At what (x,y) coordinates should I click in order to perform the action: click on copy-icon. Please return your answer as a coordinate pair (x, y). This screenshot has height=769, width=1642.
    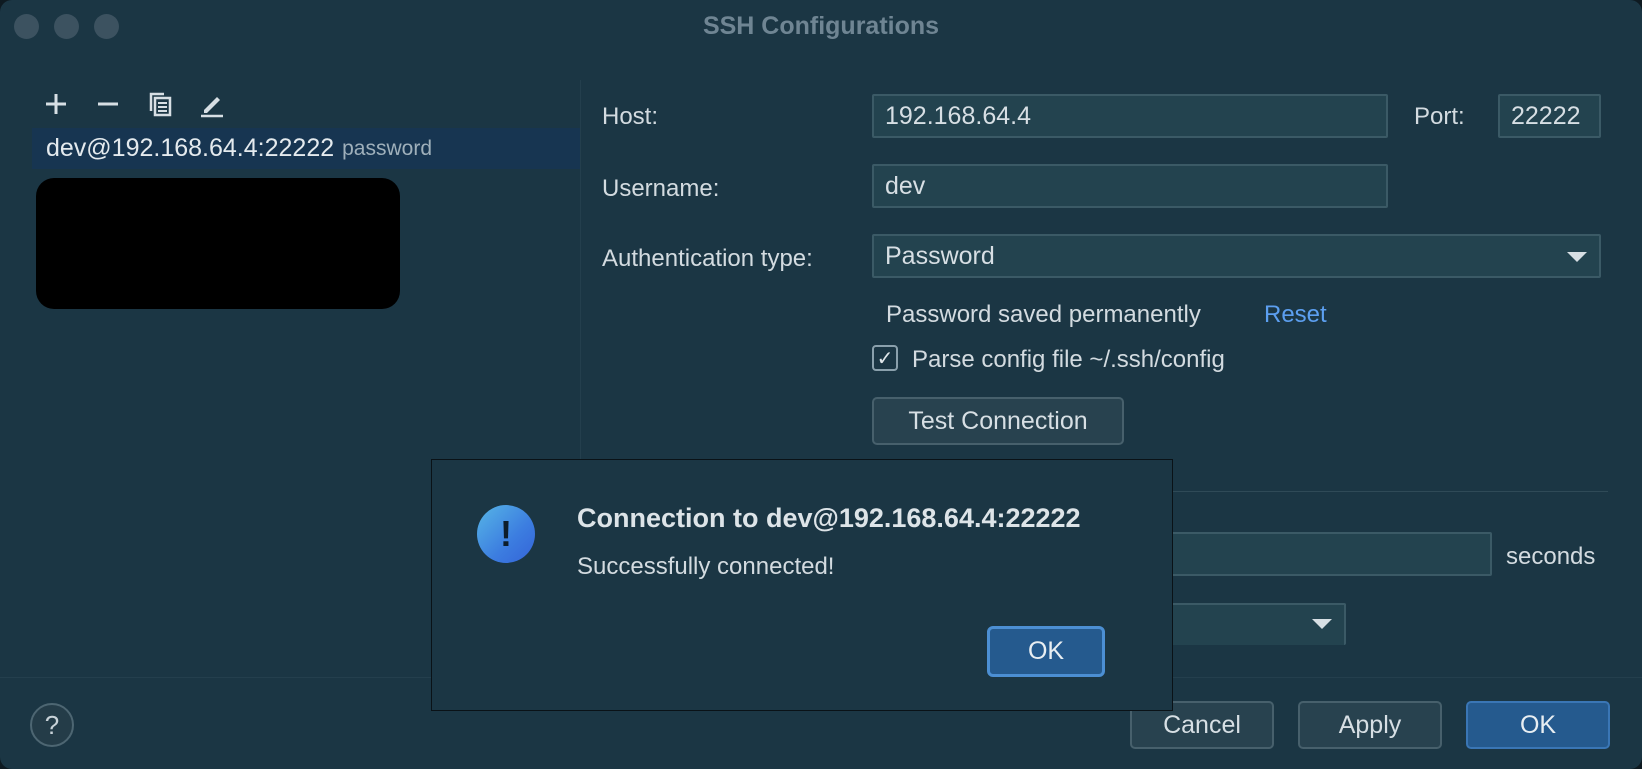
    Looking at the image, I should click on (160, 104).